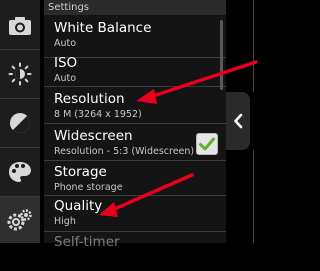 The height and width of the screenshot is (271, 320). I want to click on collapse-panel-handle, so click(238, 121).